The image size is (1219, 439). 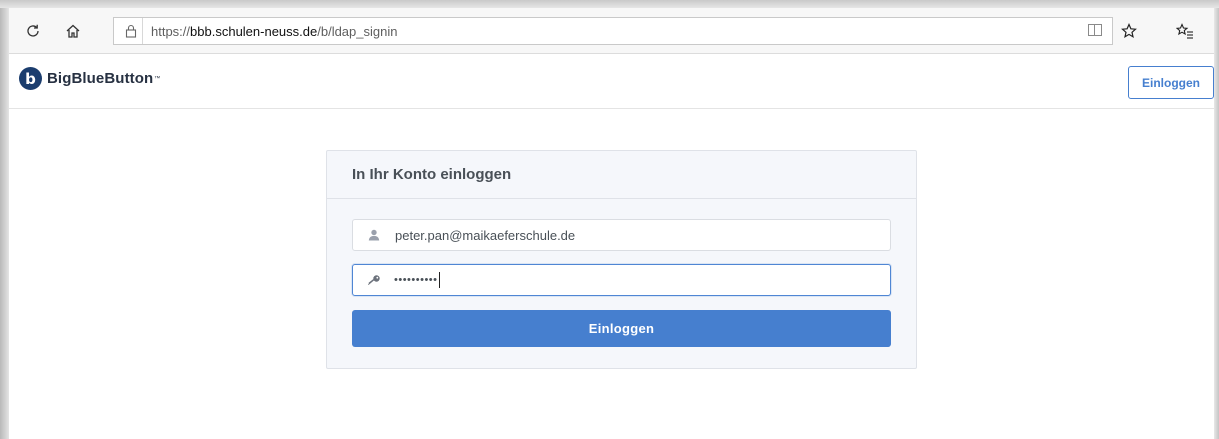 I want to click on reader-icon, so click(x=1095, y=30).